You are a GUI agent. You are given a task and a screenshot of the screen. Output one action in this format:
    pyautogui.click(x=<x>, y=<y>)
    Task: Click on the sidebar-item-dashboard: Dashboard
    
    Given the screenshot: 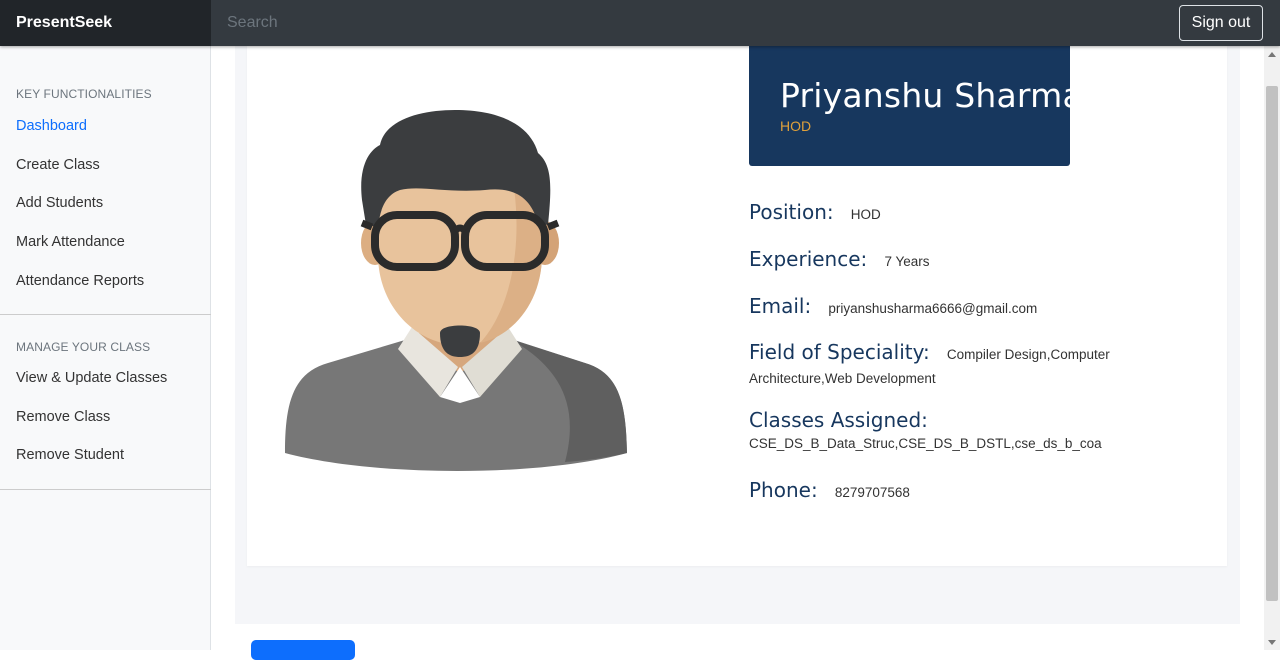 What is the action you would take?
    pyautogui.click(x=51, y=126)
    